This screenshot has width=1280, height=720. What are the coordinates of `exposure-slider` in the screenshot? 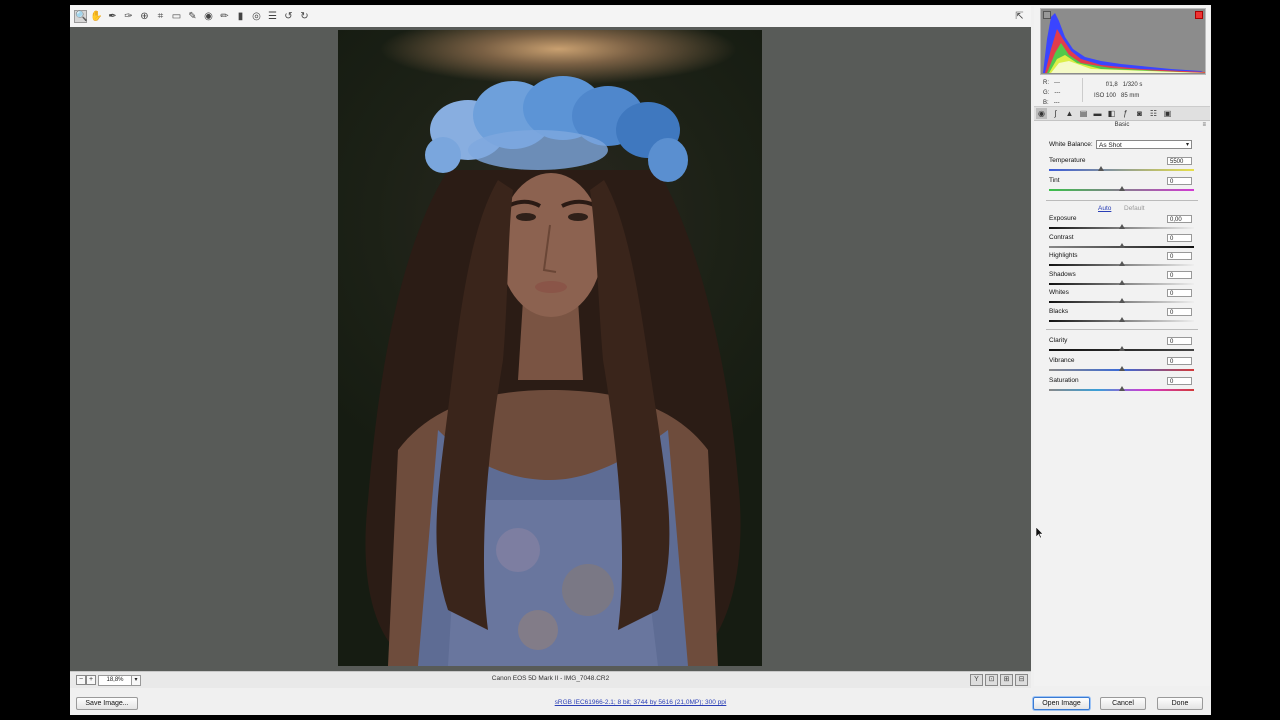 It's located at (1121, 226).